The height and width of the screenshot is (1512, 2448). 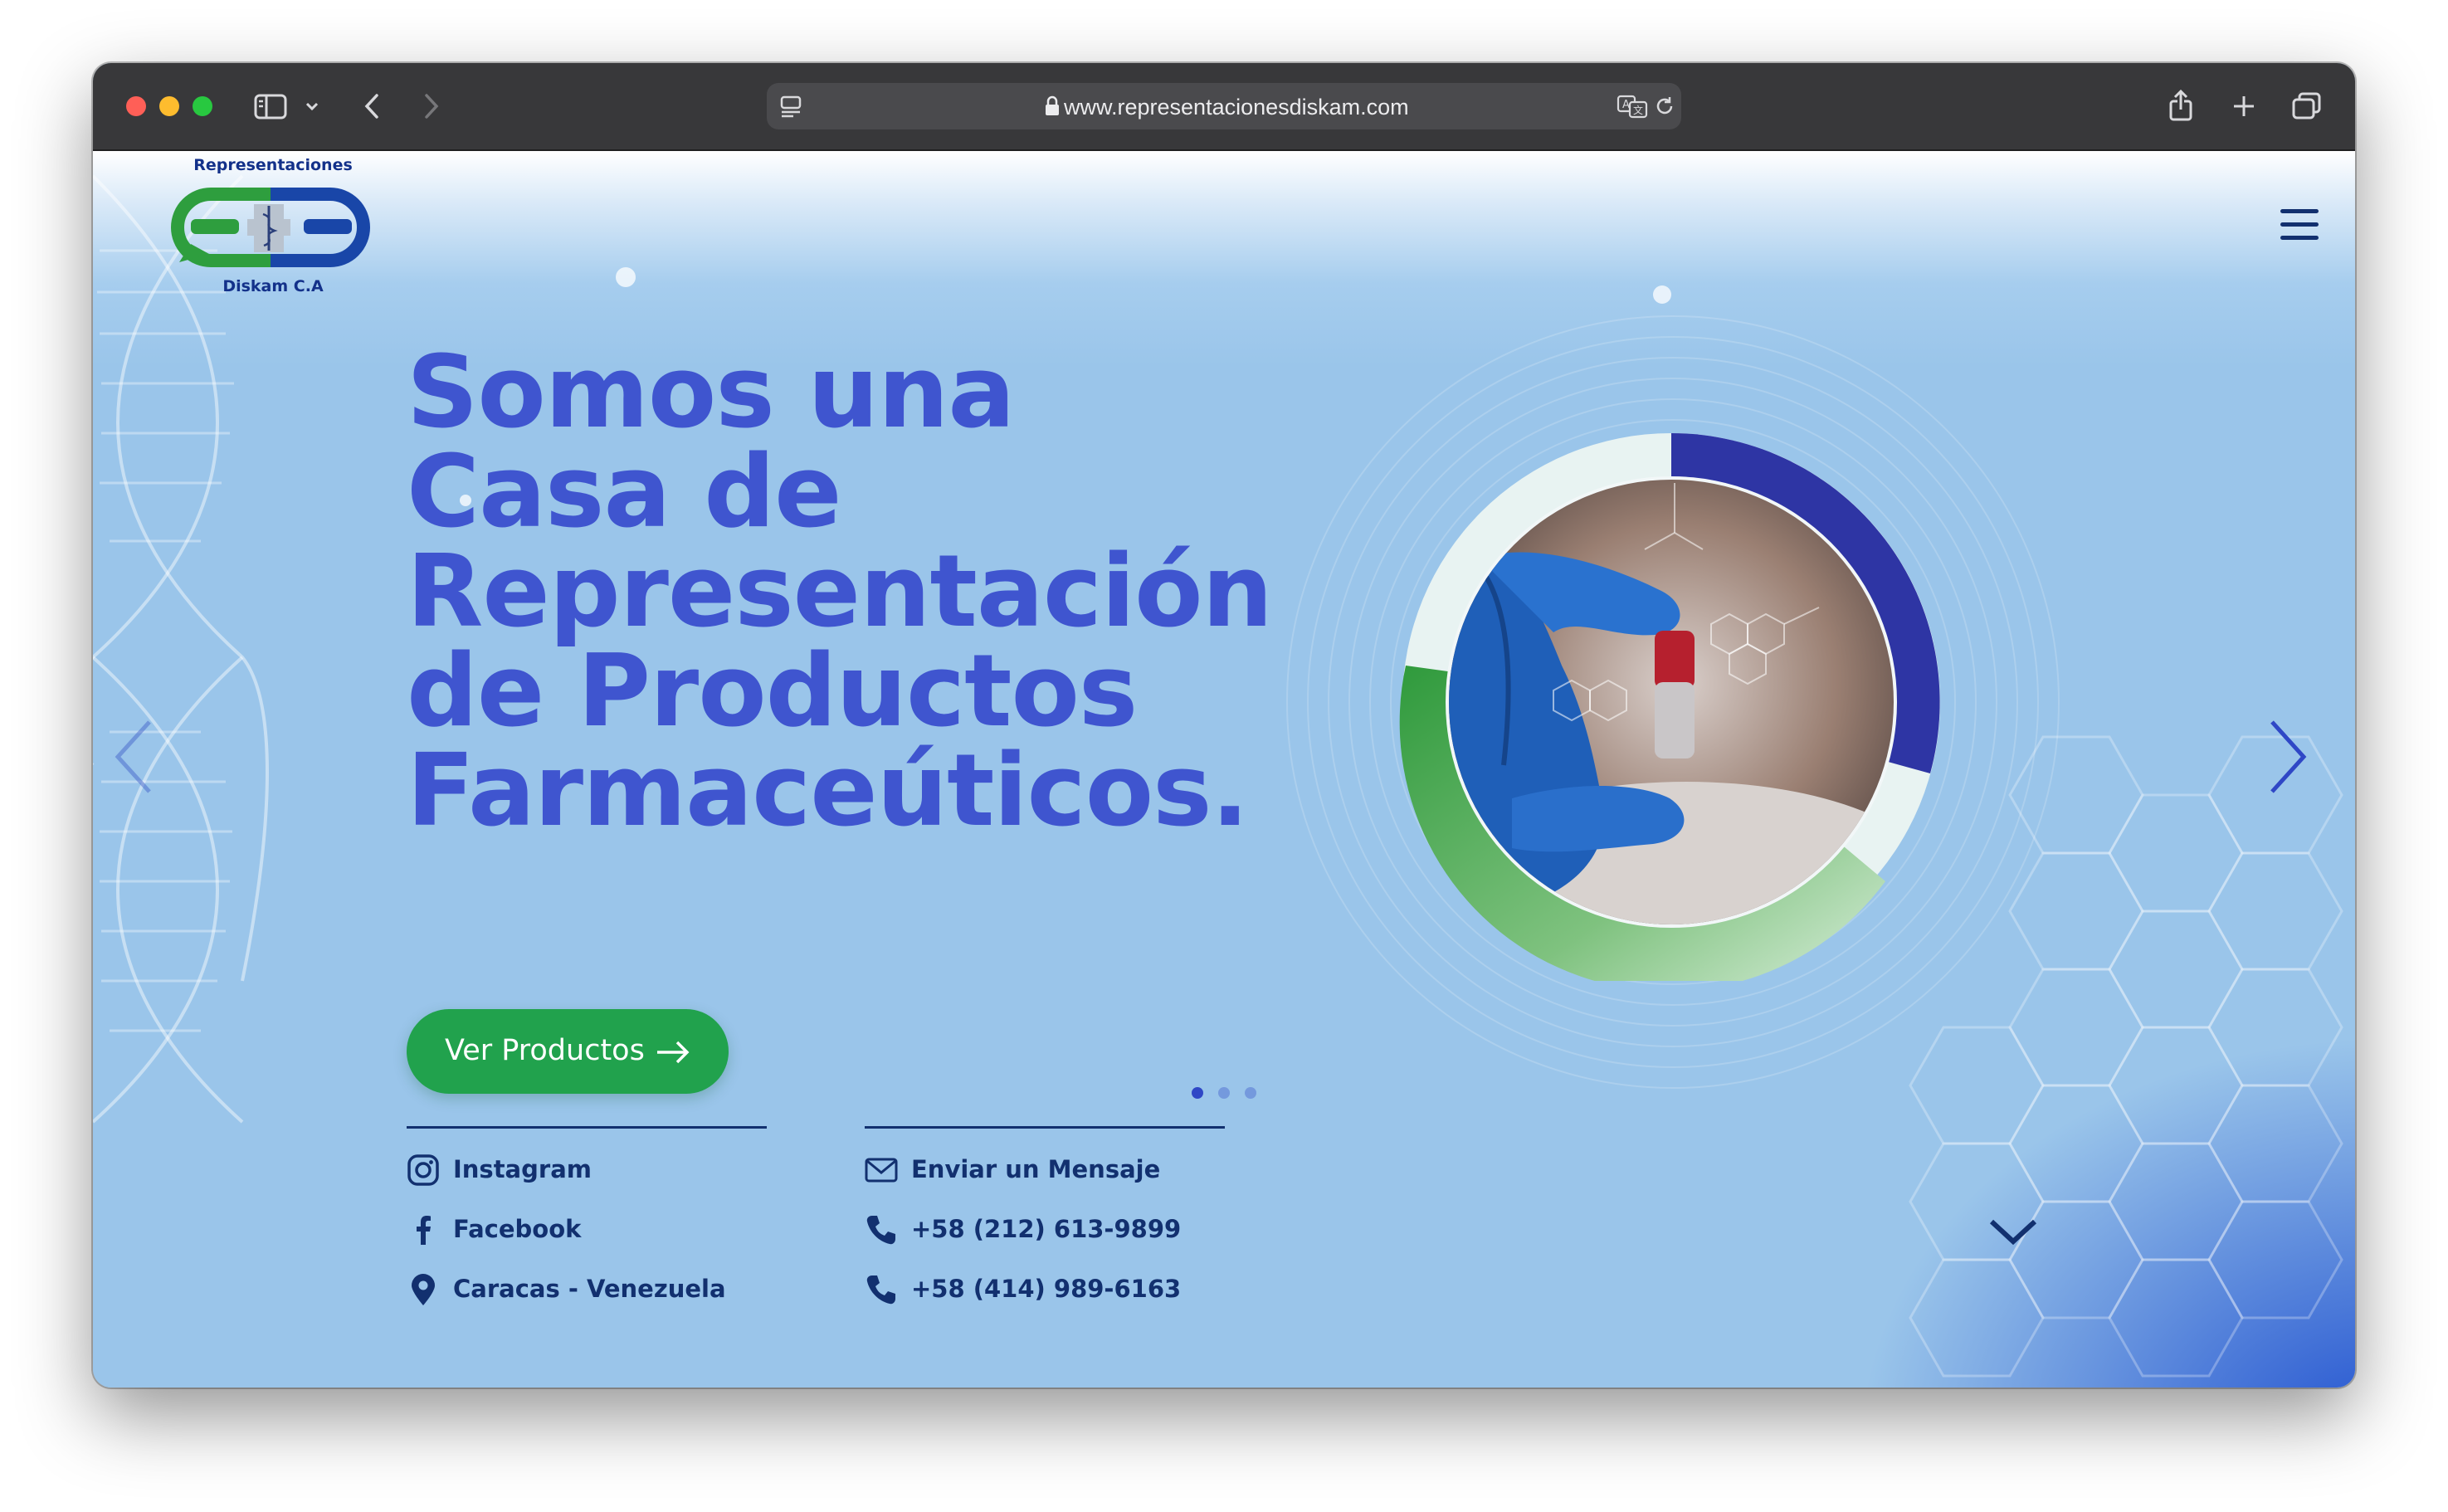 What do you see at coordinates (1638, 110) in the screenshot?
I see `svg-text: 文` at bounding box center [1638, 110].